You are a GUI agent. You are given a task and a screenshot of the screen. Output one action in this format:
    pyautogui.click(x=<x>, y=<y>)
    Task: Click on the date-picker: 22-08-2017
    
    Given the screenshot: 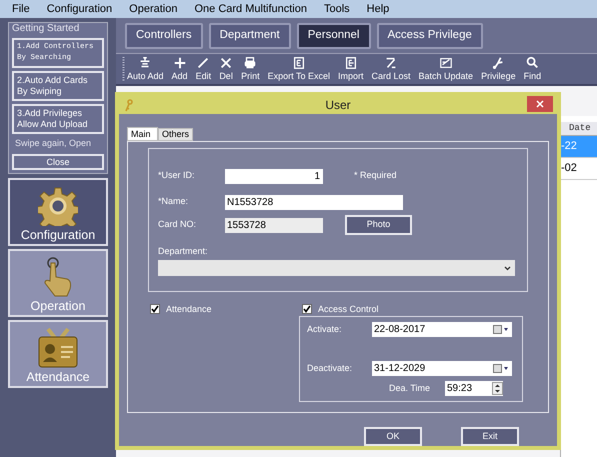 What is the action you would take?
    pyautogui.click(x=442, y=329)
    